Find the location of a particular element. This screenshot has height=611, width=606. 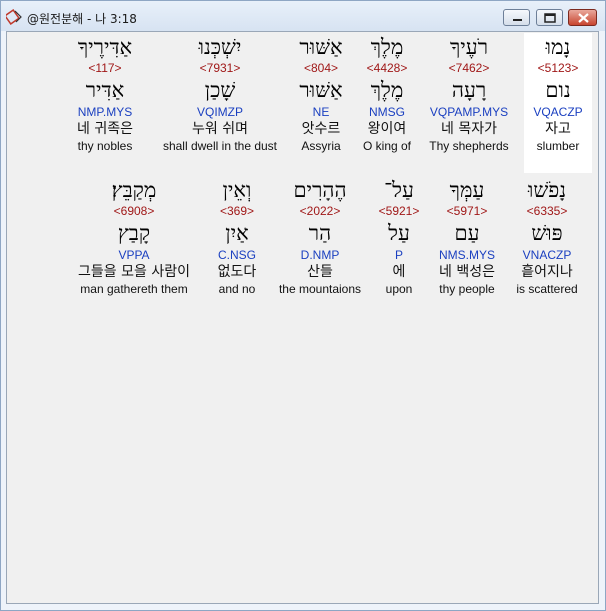

hebrew-lemma: עַל is located at coordinates (399, 233).